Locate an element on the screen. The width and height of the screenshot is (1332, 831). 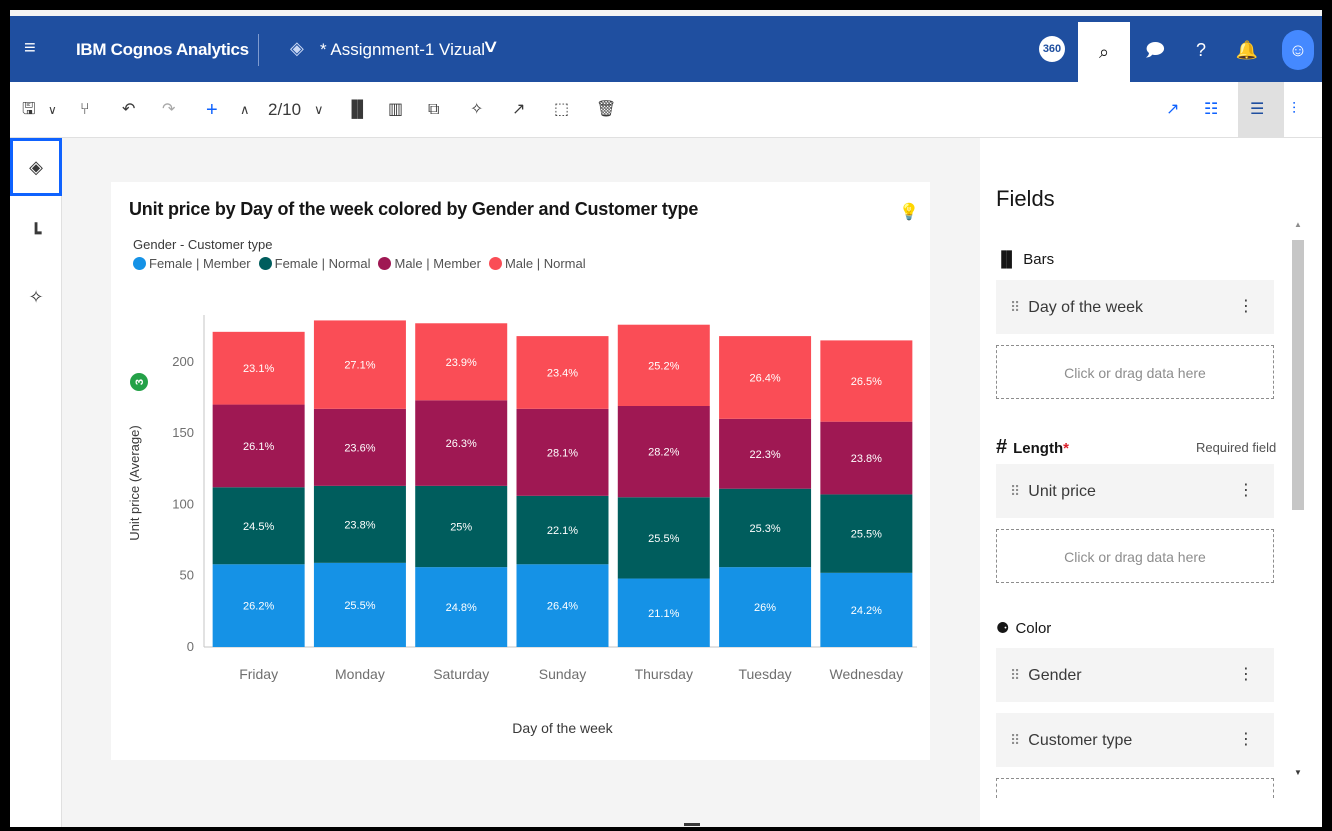
y-tick-label: 50 is located at coordinates (187, 575).